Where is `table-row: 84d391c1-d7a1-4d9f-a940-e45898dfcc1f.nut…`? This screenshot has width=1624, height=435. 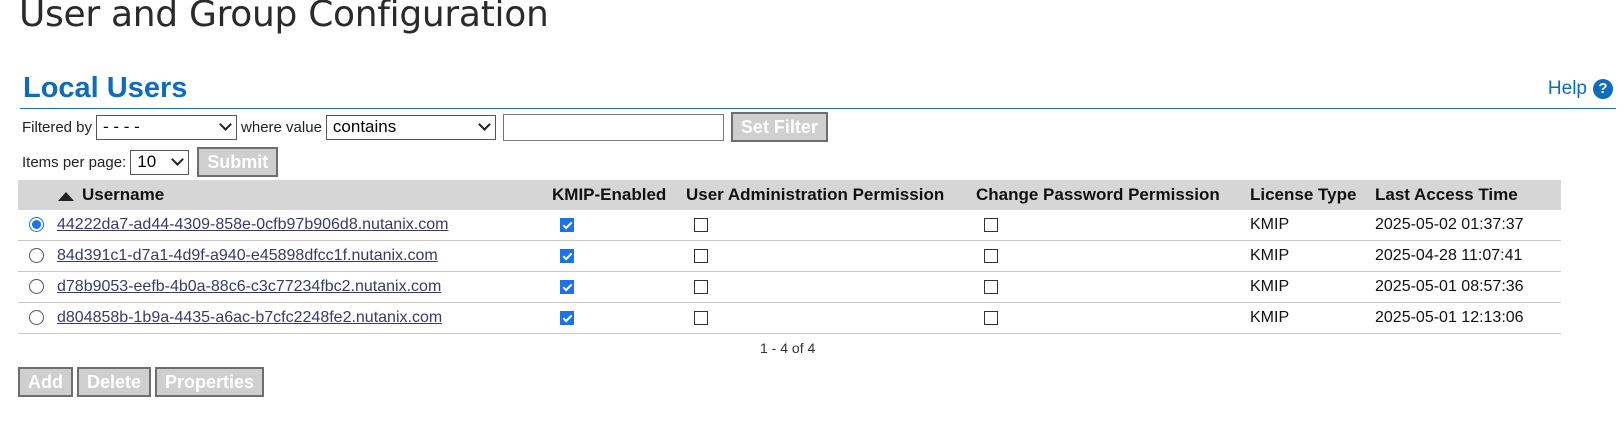
table-row: 84d391c1-d7a1-4d9f-a940-e45898dfcc1f.nut… is located at coordinates (789, 256).